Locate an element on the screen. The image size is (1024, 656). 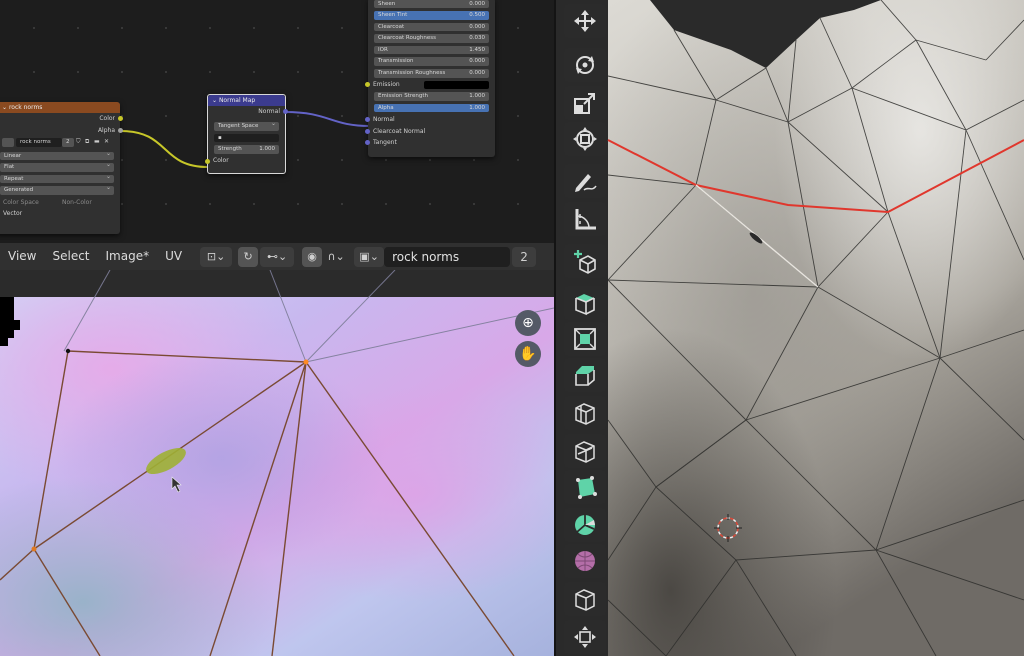
tool-move is located at coordinates (585, 21).